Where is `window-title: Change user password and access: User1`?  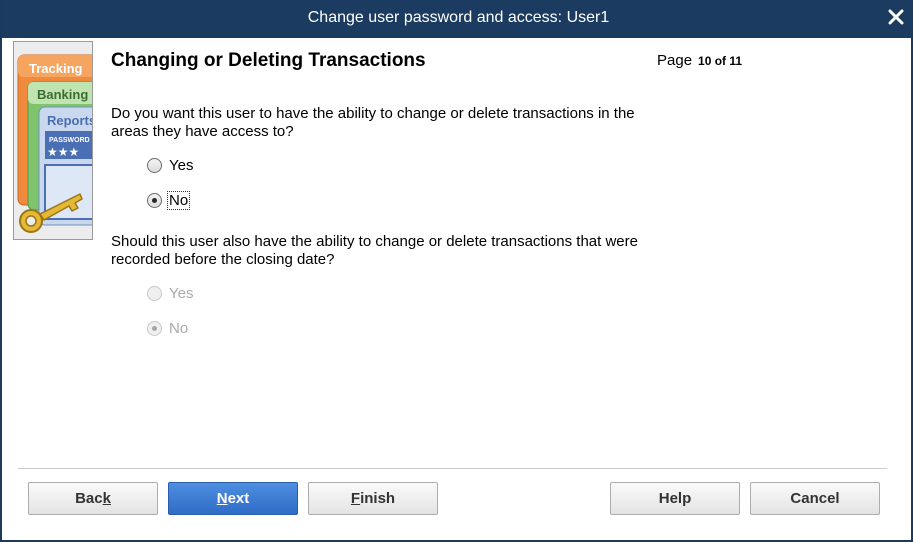 window-title: Change user password and access: User1 is located at coordinates (458, 17).